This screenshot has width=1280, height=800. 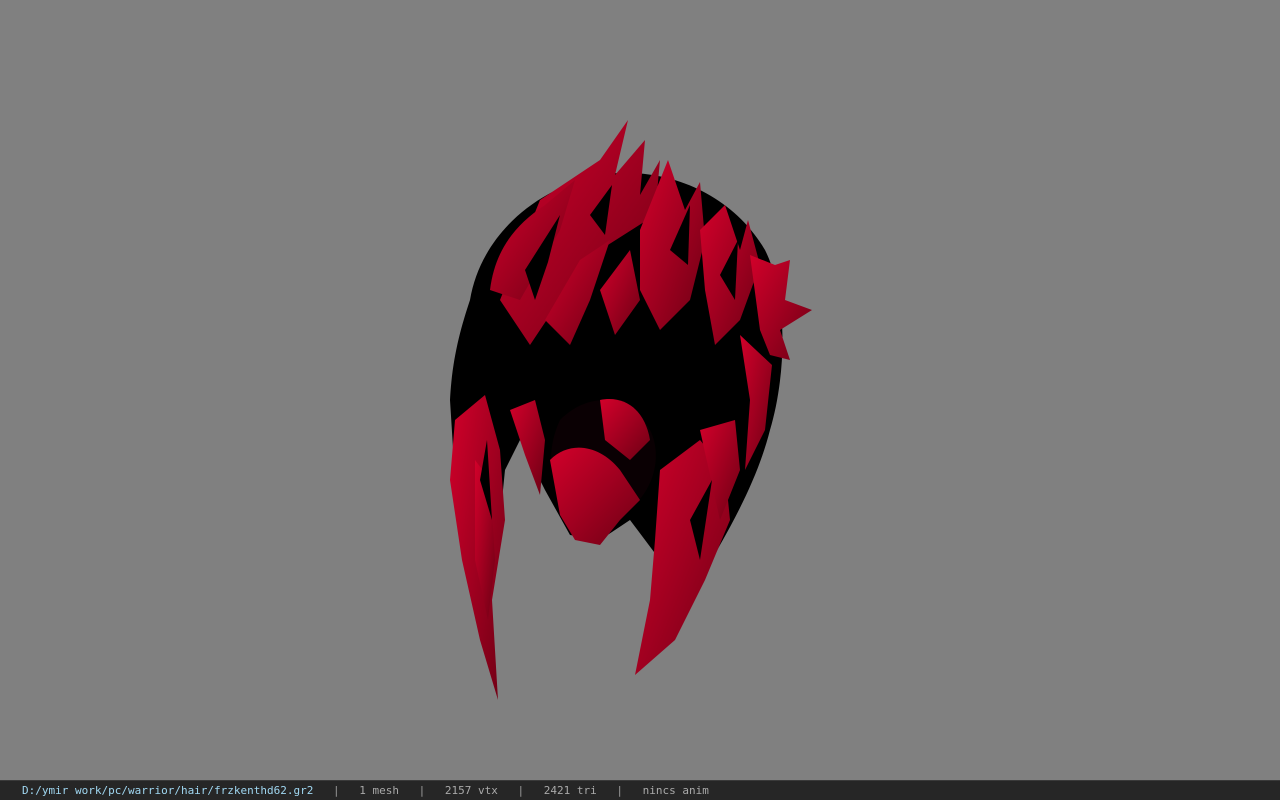 I want to click on triangle-count: 2421 tri, so click(x=570, y=790).